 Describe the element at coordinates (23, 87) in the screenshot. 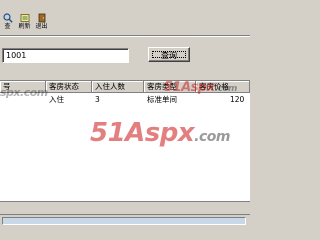

I see `column-header-room-no: 号` at that location.